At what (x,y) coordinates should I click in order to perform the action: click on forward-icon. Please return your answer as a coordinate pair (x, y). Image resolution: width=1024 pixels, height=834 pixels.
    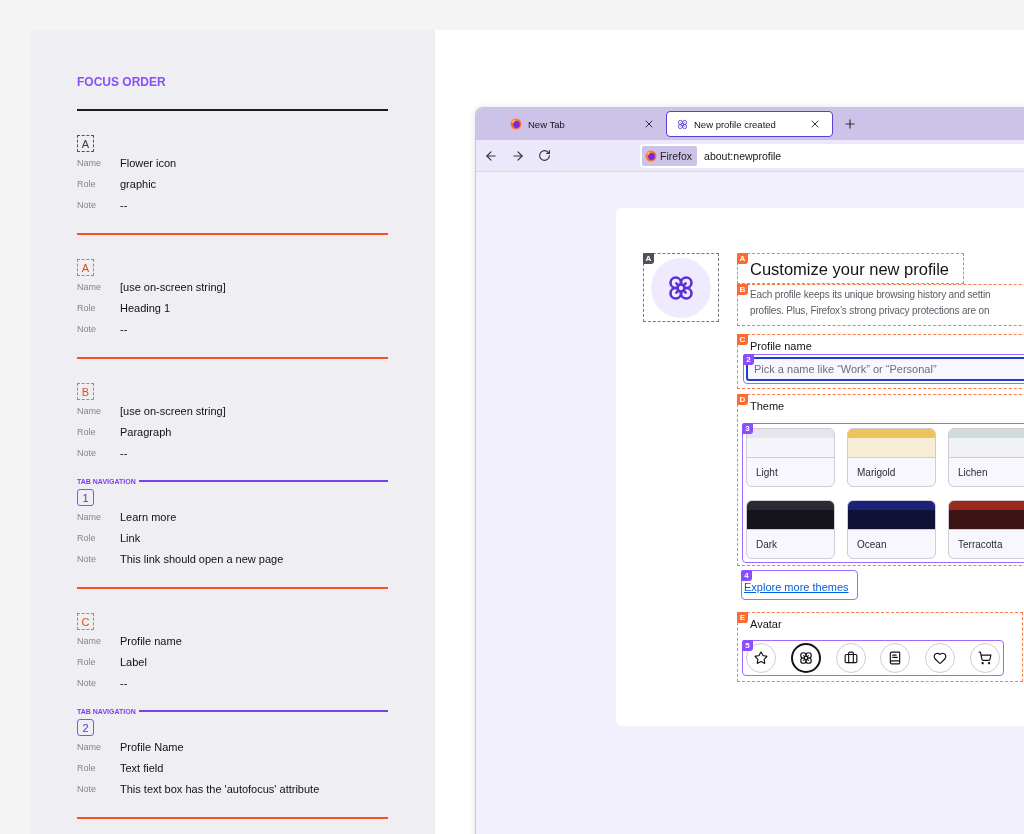
    Looking at the image, I should click on (518, 155).